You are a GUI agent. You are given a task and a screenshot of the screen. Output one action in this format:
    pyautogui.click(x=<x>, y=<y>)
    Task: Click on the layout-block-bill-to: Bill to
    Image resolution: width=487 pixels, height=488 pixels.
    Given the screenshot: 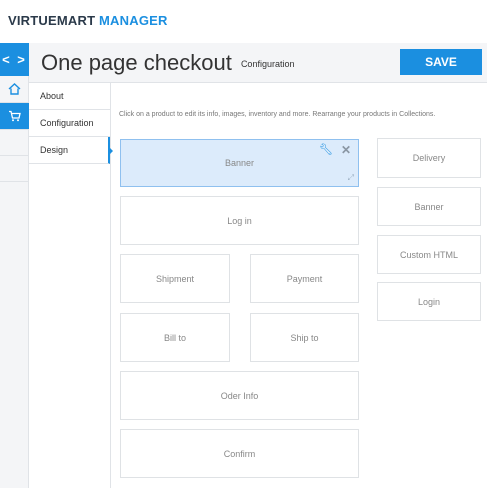 What is the action you would take?
    pyautogui.click(x=175, y=337)
    